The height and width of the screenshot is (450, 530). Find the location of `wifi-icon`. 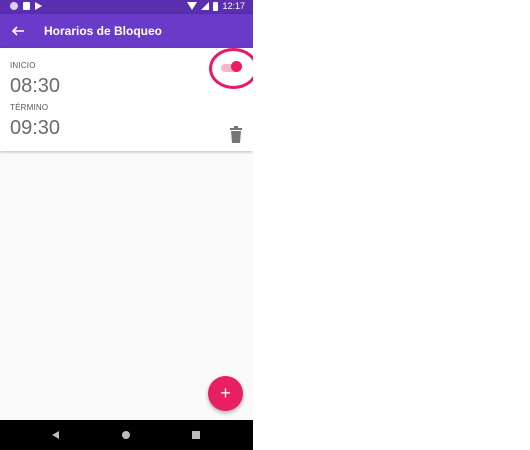

wifi-icon is located at coordinates (192, 6).